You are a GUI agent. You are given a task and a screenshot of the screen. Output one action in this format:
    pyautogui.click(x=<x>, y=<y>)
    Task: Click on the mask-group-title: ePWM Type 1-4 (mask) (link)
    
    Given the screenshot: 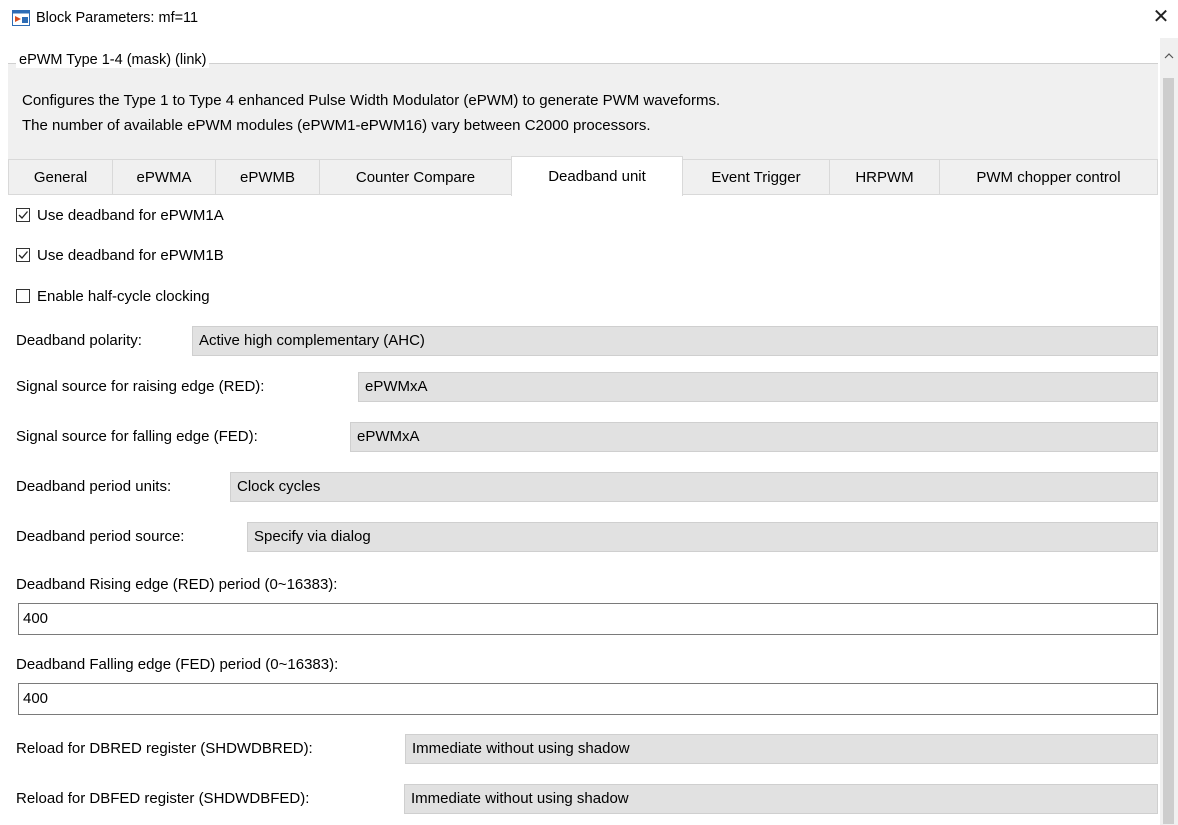 What is the action you would take?
    pyautogui.click(x=113, y=60)
    